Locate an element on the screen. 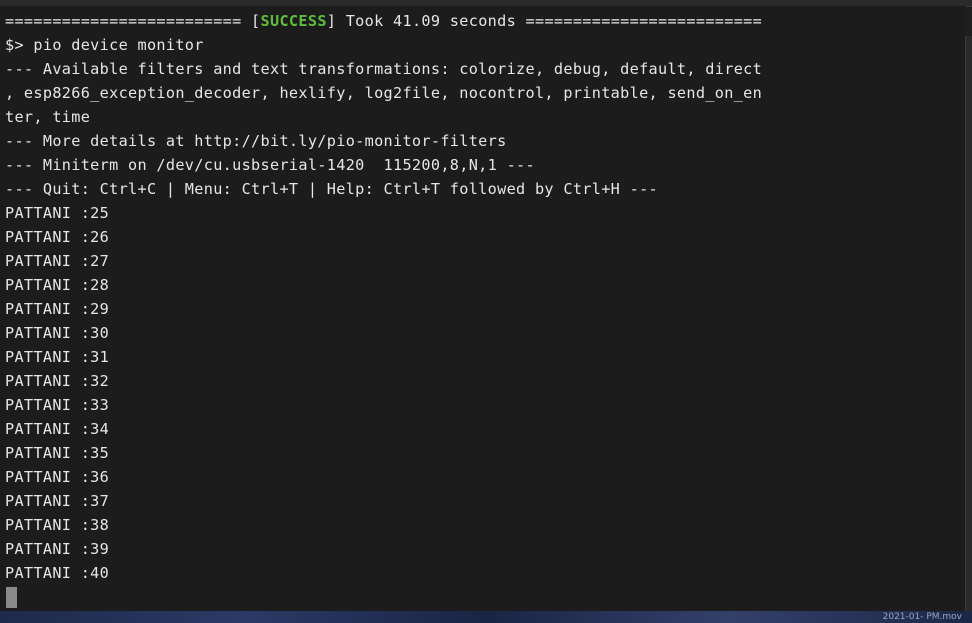 Image resolution: width=972 pixels, height=623 pixels. desktop-file-label: 2021-01- PM.mov is located at coordinates (922, 617).